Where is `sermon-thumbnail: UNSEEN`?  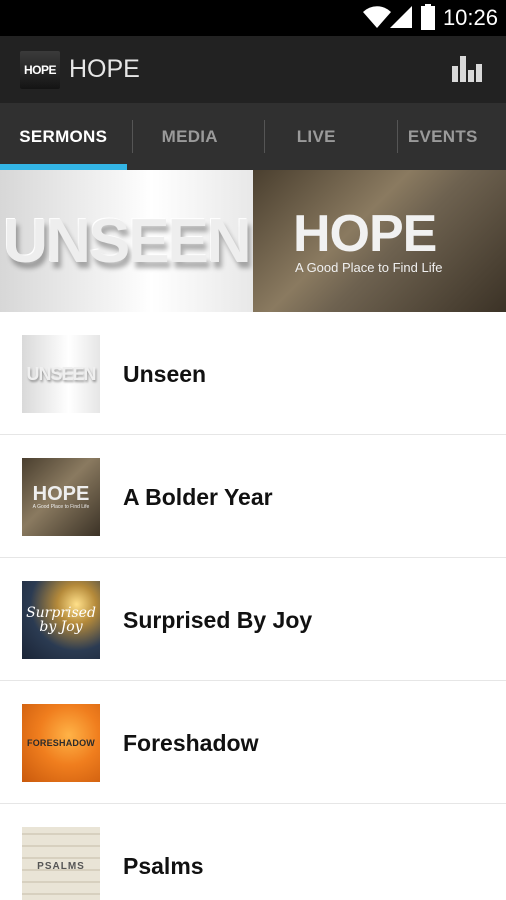 sermon-thumbnail: UNSEEN is located at coordinates (61, 374).